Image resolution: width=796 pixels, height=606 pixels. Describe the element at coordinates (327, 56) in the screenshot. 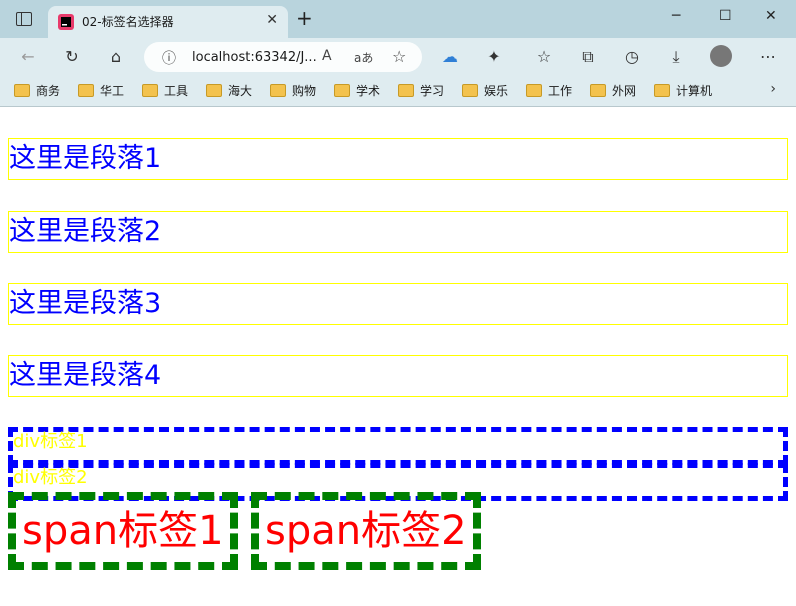

I see `read-aloud-icon: A` at that location.